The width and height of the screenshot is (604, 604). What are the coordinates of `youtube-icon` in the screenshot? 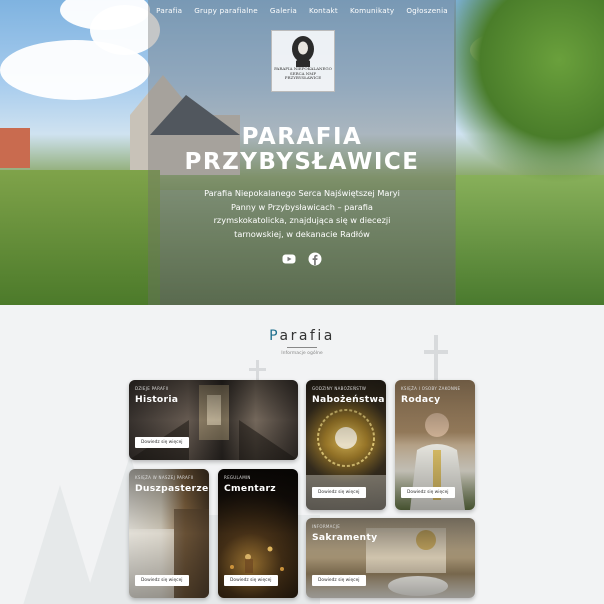 It's located at (289, 258).